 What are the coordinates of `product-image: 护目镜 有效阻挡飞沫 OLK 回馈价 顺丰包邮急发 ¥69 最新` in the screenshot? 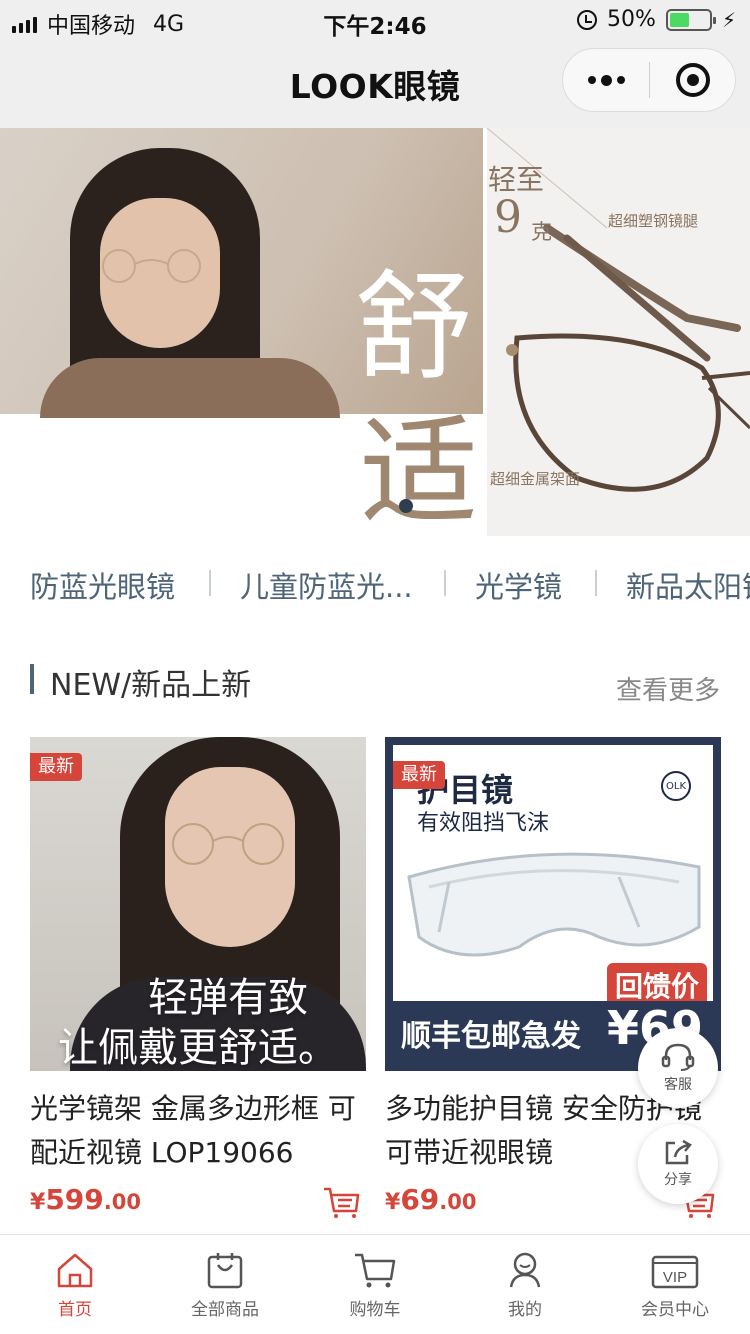 It's located at (553, 904).